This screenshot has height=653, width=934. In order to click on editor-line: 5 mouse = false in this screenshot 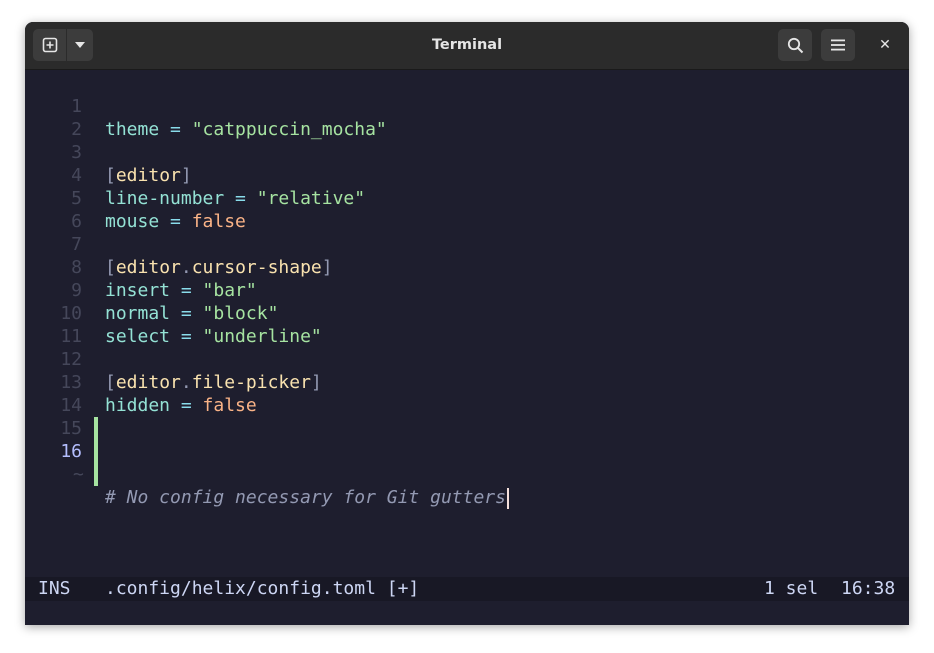, I will do `click(467, 198)`.